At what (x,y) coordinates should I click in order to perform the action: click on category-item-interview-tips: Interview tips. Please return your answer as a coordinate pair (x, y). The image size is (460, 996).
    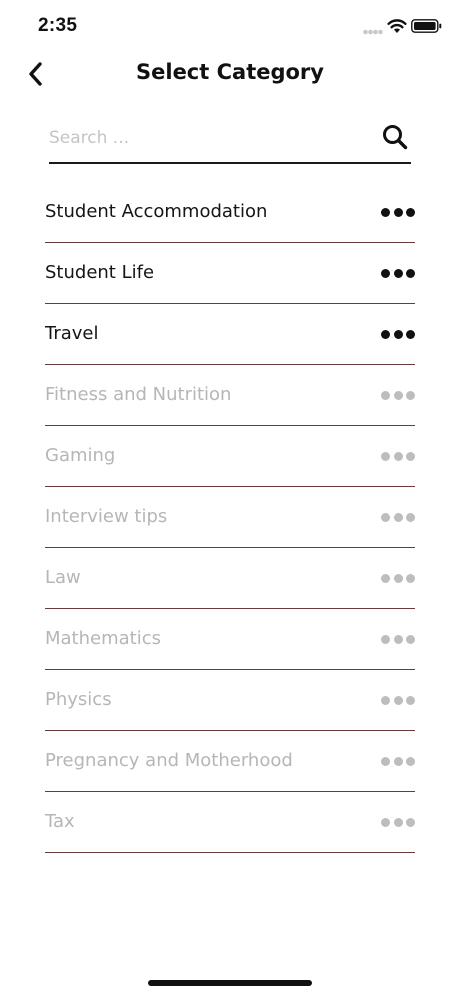
    Looking at the image, I should click on (230, 517).